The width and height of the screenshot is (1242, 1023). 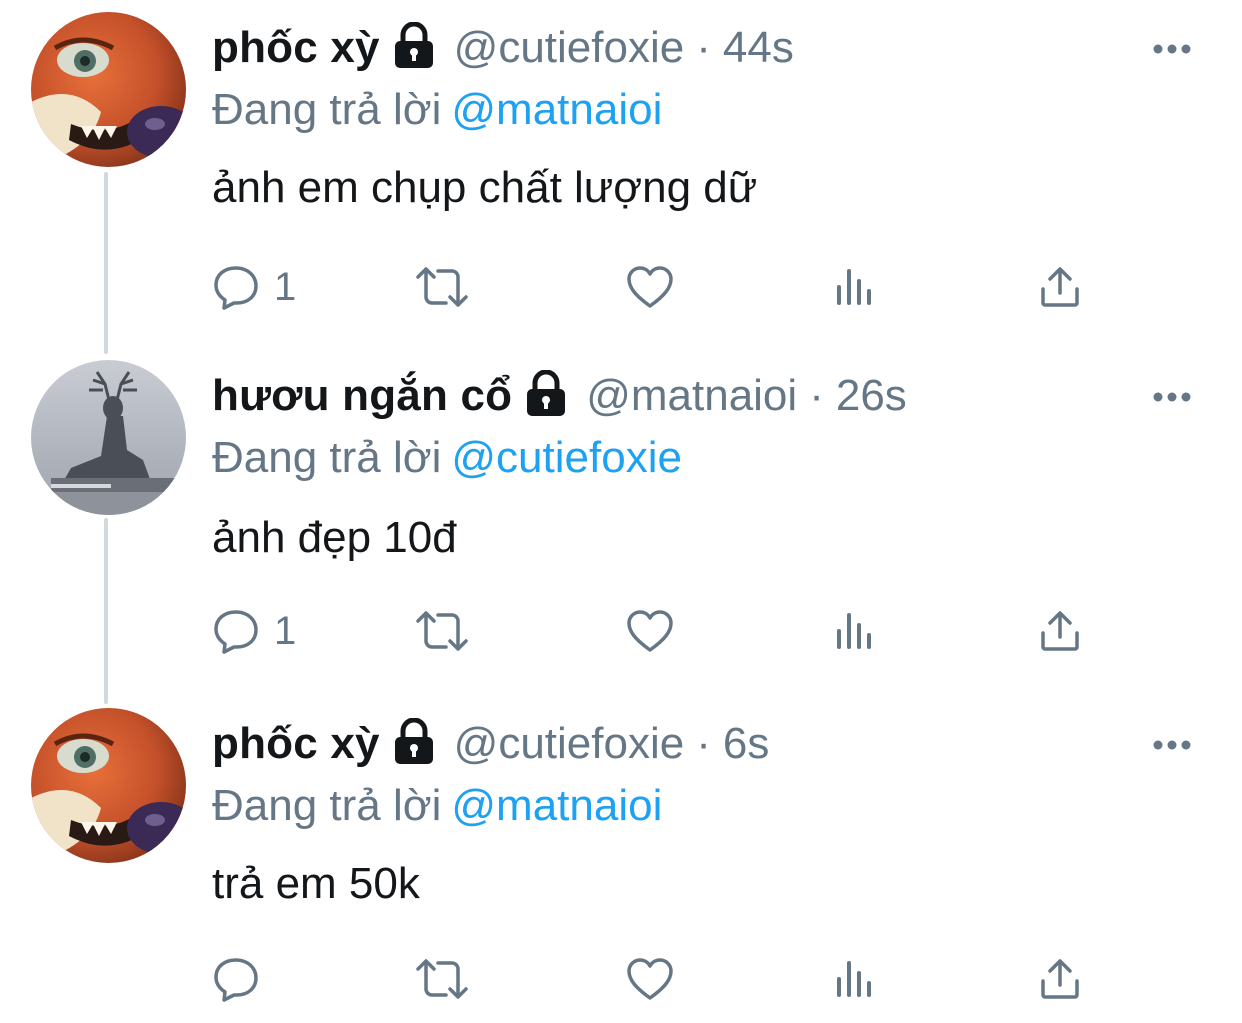 What do you see at coordinates (566, 457) in the screenshot?
I see `mention-link: @cutiefoxie` at bounding box center [566, 457].